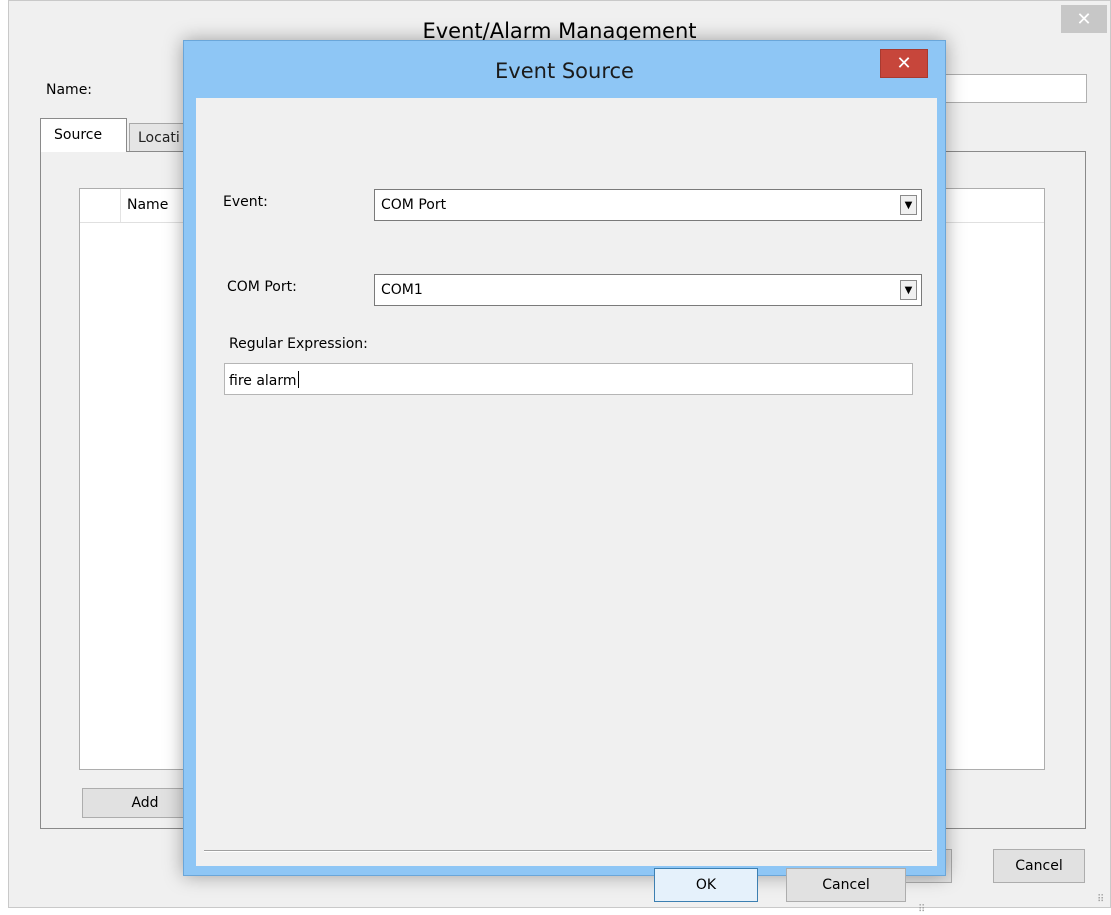 Image resolution: width=1111 pixels, height=915 pixels. What do you see at coordinates (568, 379) in the screenshot?
I see `regular-expression-input: fire alarm` at bounding box center [568, 379].